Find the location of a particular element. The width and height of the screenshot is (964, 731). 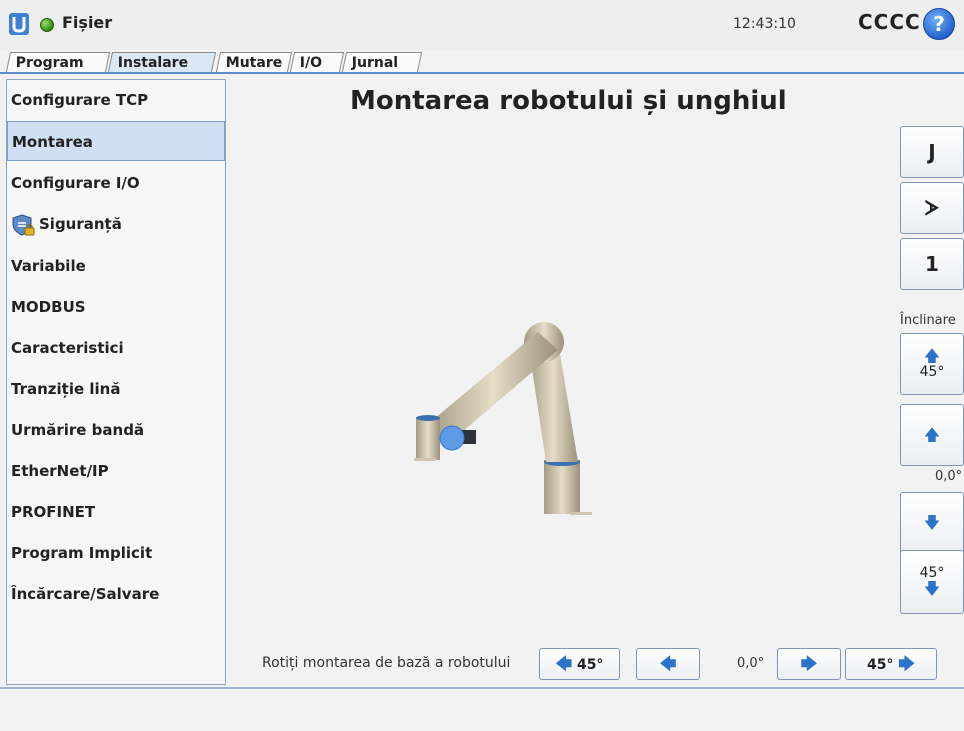

file-menu: Fișier is located at coordinates (87, 22).